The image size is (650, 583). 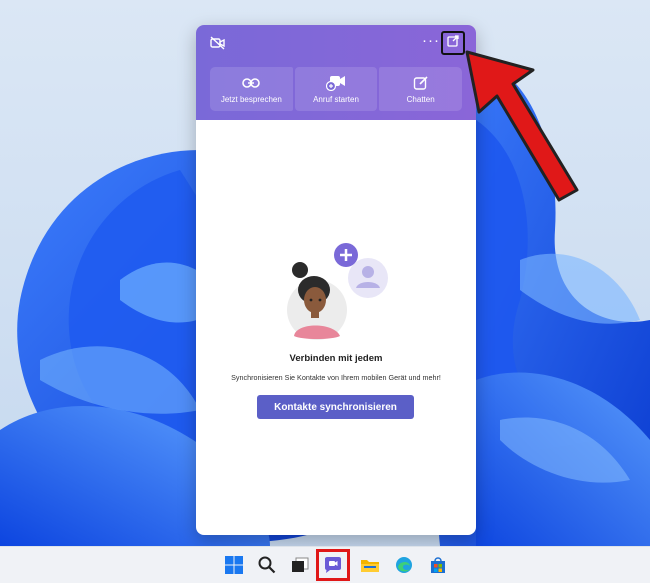 I want to click on start-icon, so click(x=234, y=565).